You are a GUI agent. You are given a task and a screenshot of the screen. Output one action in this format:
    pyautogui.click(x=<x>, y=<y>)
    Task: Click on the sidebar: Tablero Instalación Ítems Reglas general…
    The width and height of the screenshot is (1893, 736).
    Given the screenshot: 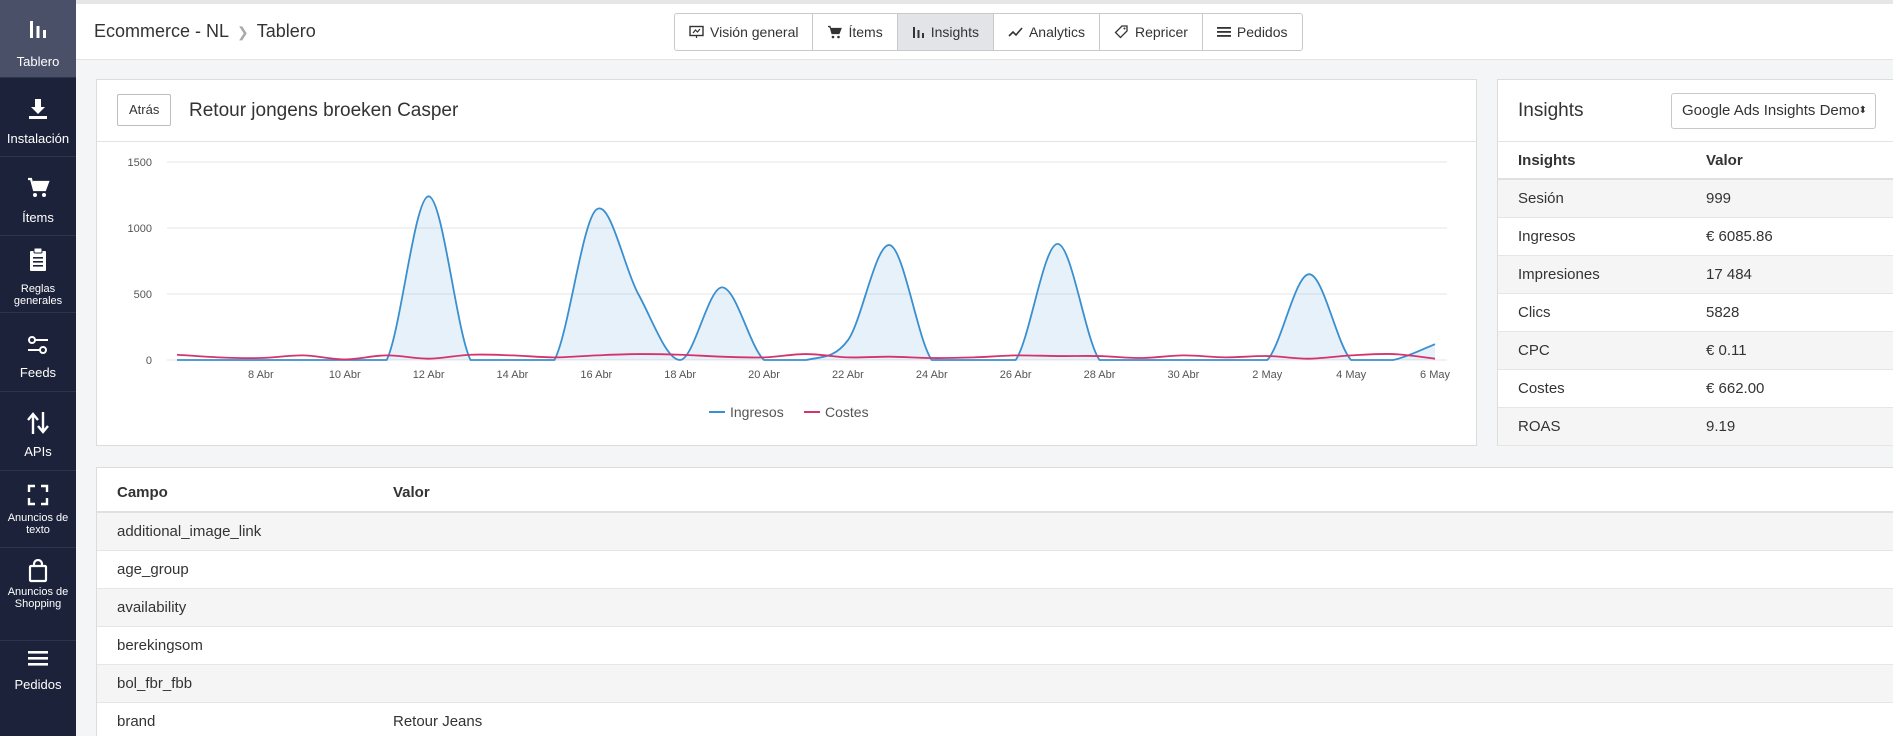 What is the action you would take?
    pyautogui.click(x=38, y=368)
    